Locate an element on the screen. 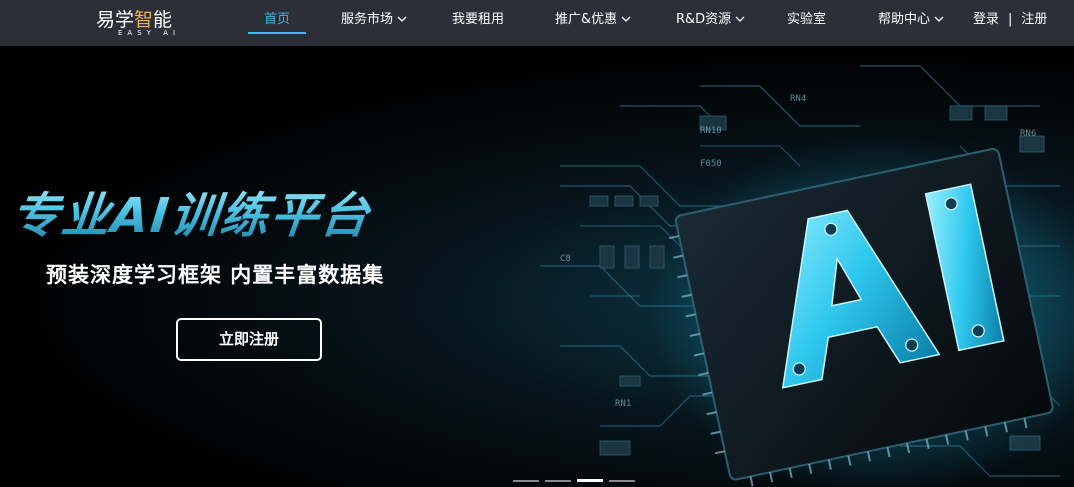 The image size is (1074, 487). nav-item-rd-resources-label: R&D资源 is located at coordinates (704, 19).